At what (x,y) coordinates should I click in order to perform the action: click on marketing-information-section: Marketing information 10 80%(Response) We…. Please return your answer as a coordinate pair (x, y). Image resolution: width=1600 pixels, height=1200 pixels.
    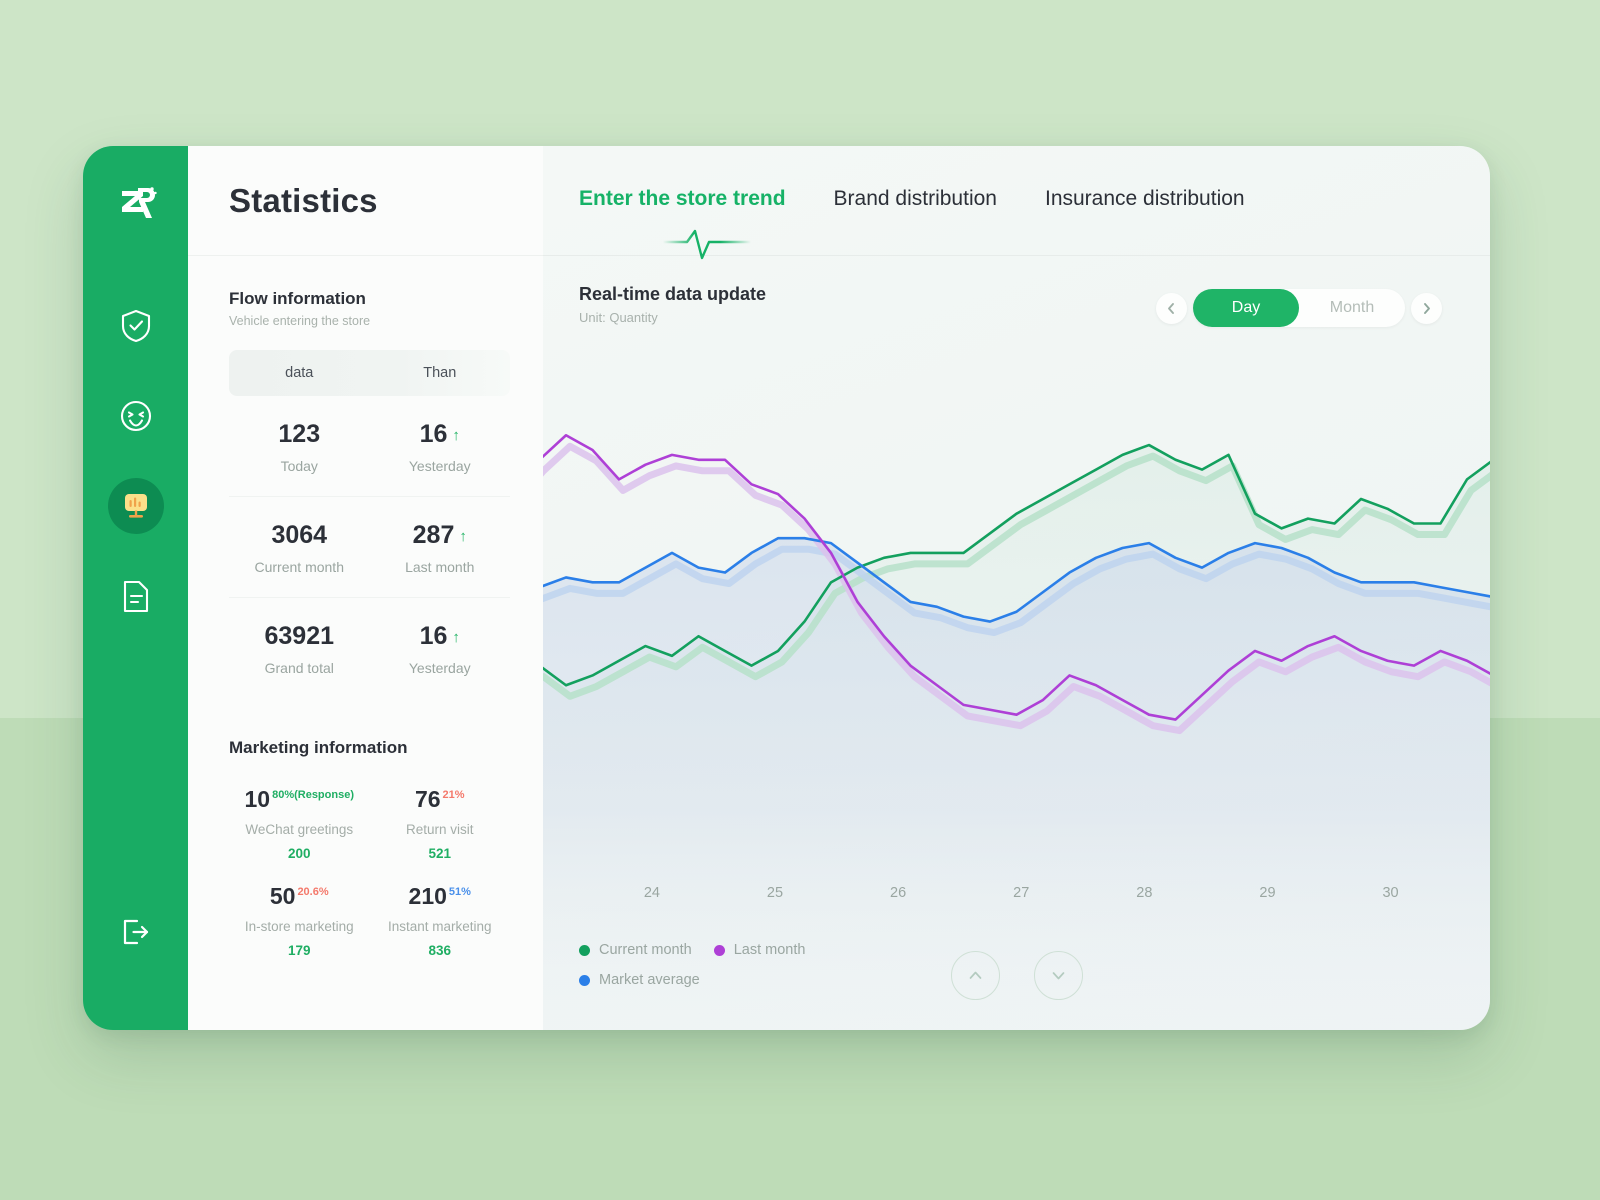
    Looking at the image, I should click on (369, 855).